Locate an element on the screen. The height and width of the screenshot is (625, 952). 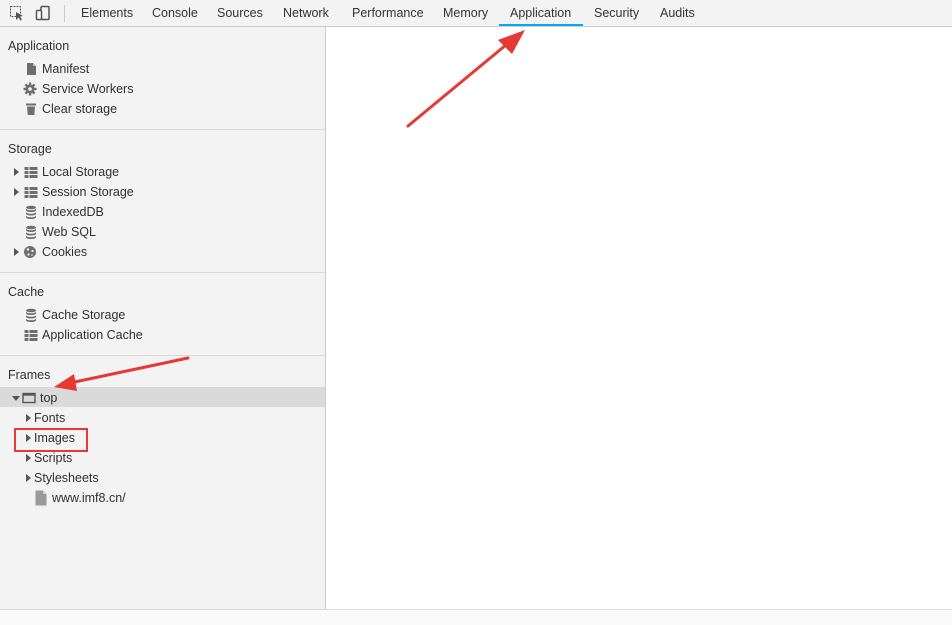
sidebar-item-cookies: Cookies is located at coordinates (162, 252).